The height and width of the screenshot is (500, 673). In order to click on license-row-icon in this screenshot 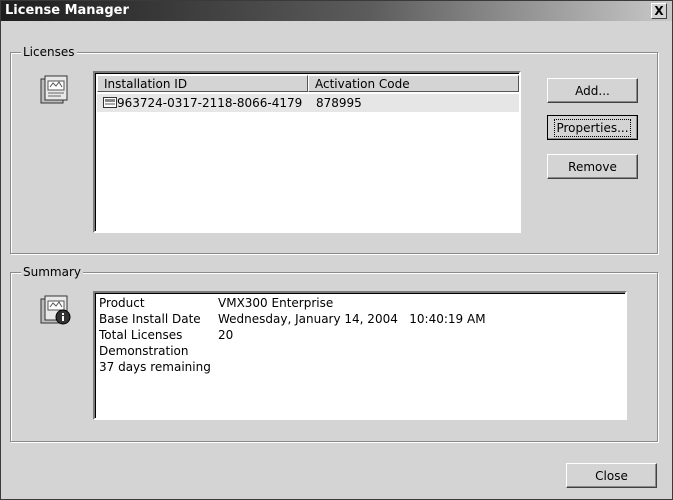, I will do `click(110, 102)`.